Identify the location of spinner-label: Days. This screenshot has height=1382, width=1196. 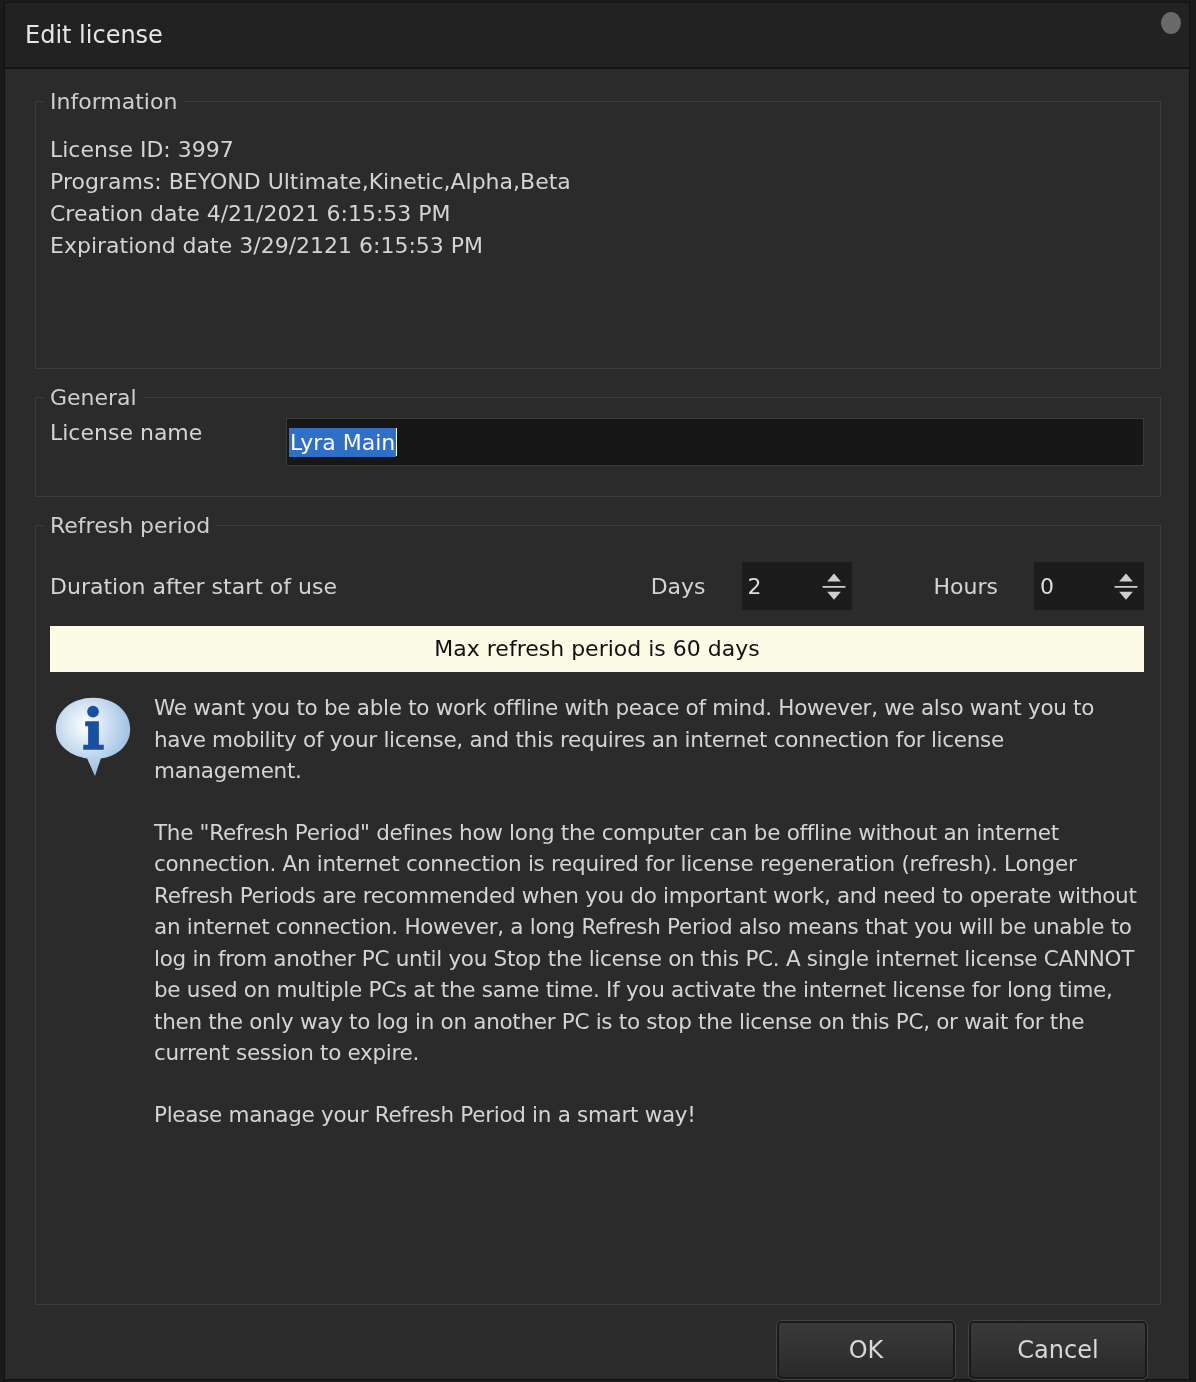
(678, 586).